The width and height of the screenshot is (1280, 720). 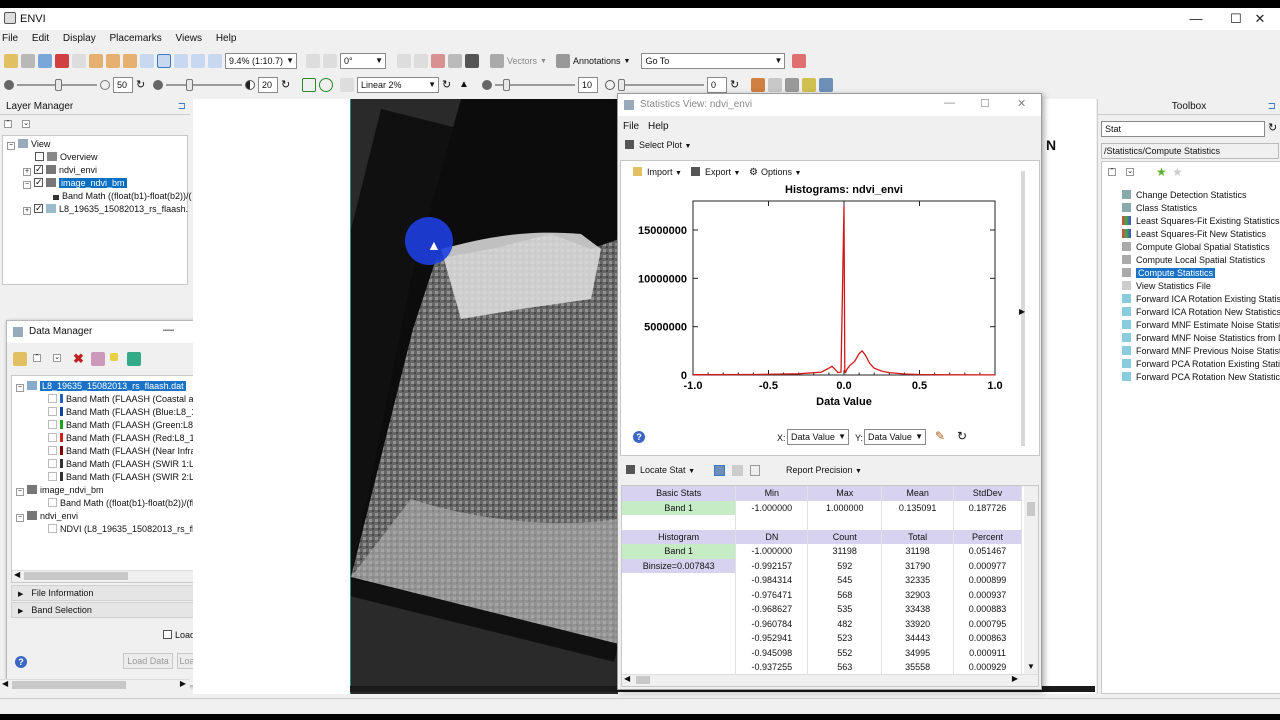 What do you see at coordinates (895, 437) in the screenshot?
I see `y-axis-select: Data Value ▼` at bounding box center [895, 437].